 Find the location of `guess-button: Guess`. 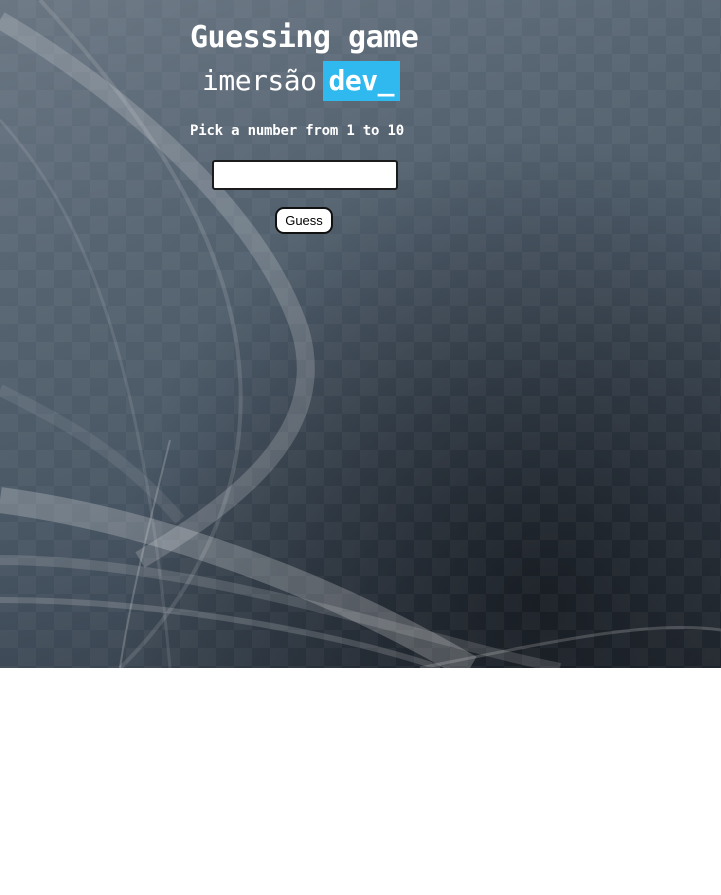

guess-button: Guess is located at coordinates (304, 220).